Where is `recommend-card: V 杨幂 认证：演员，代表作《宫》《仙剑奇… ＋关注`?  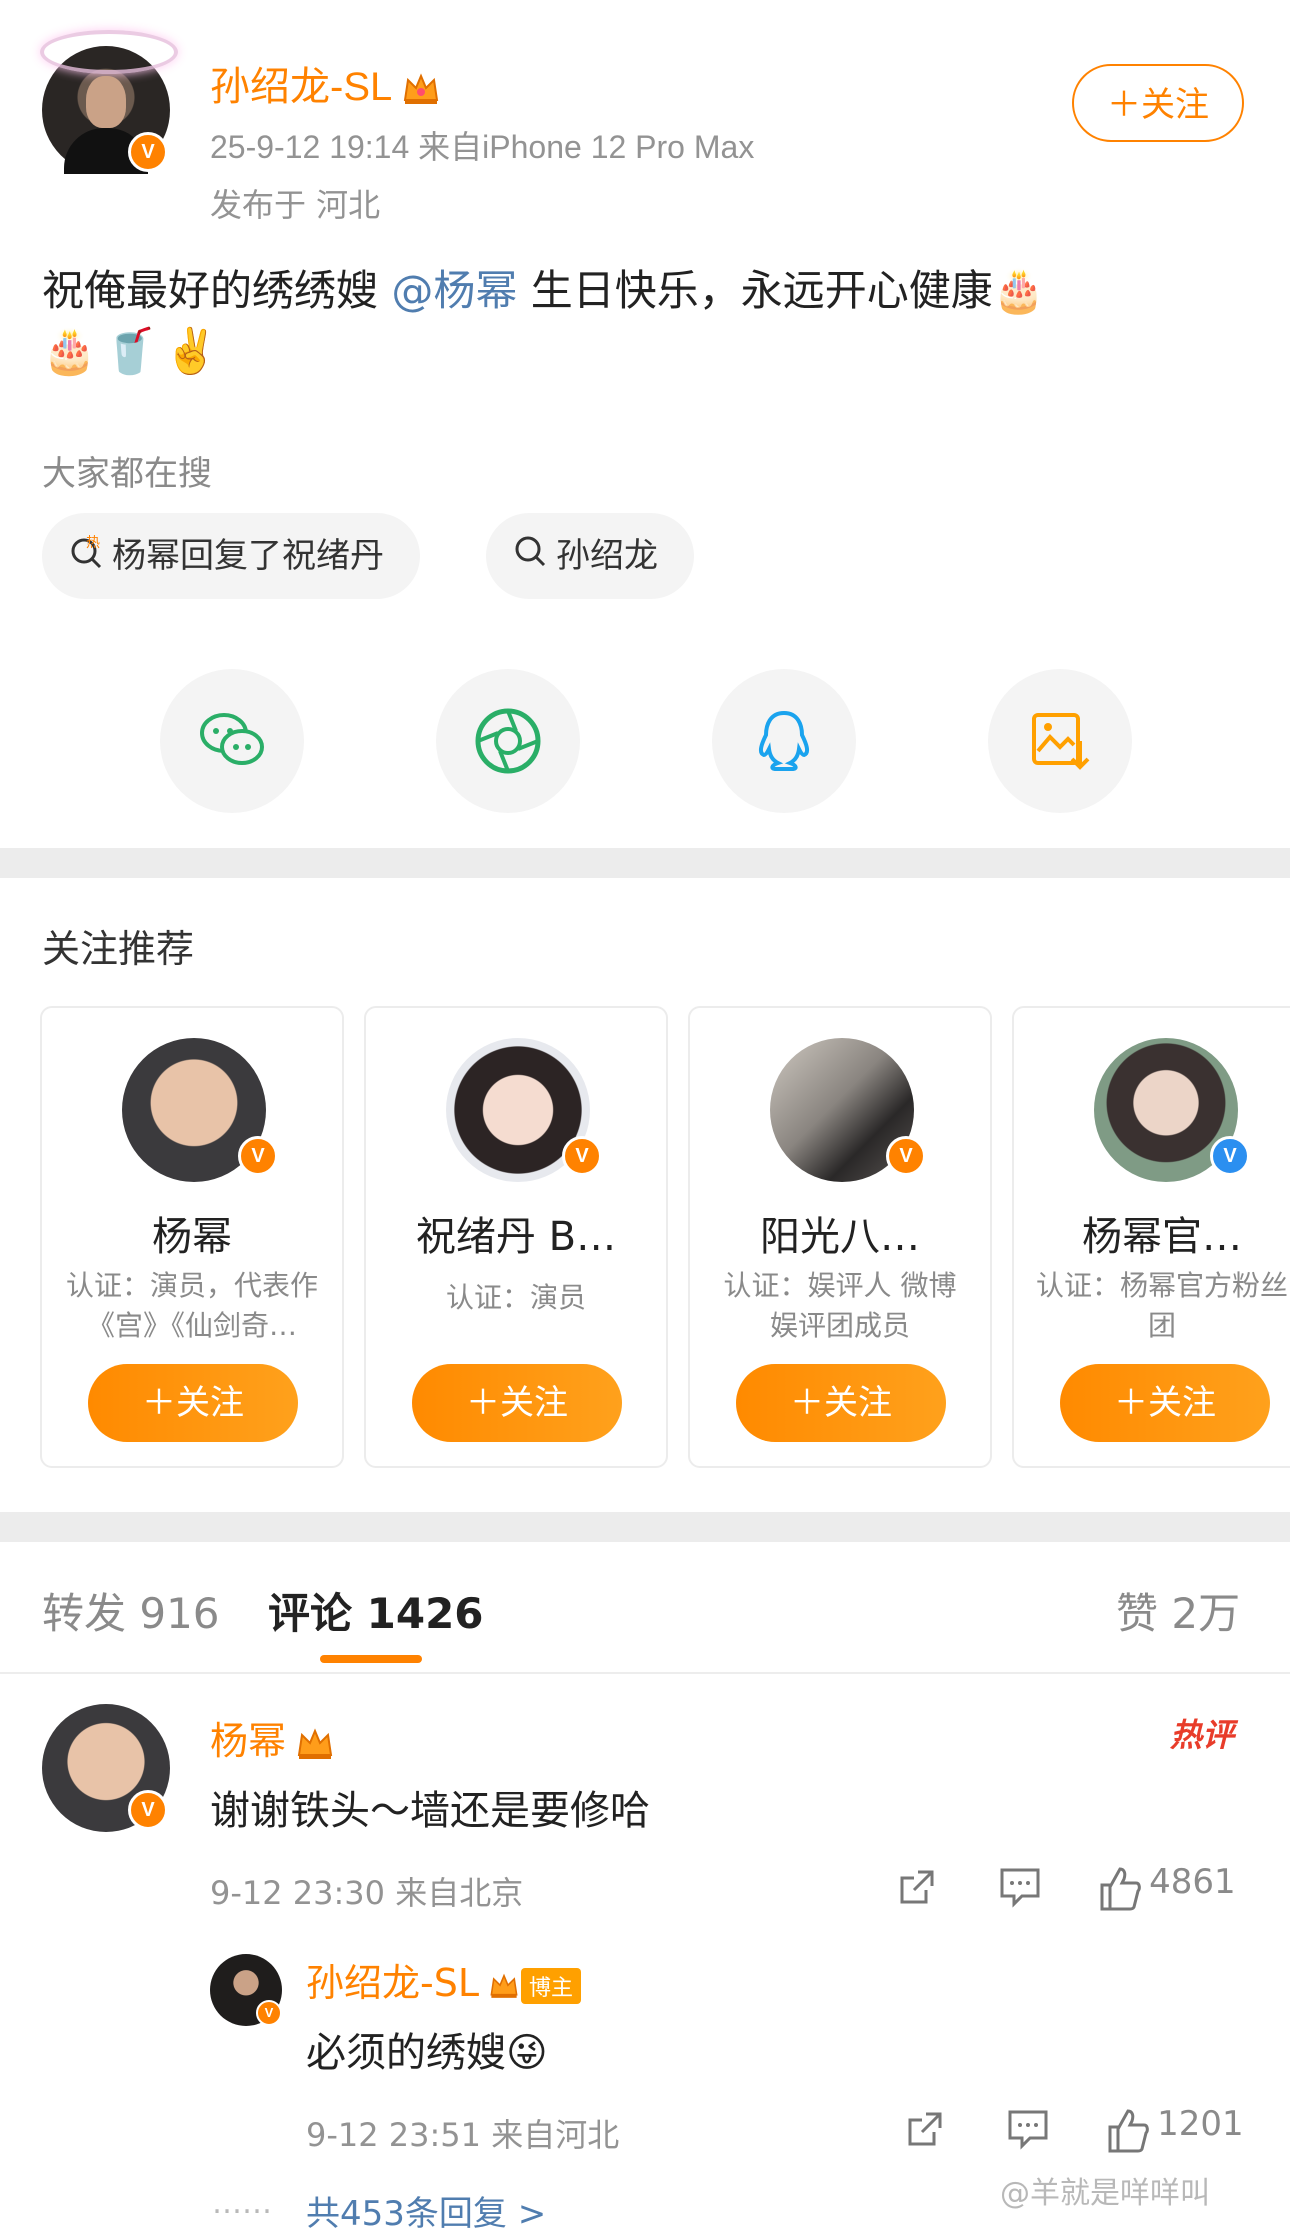
recommend-card: V 杨幂 认证：演员，代表作《宫》《仙剑奇… ＋关注 is located at coordinates (192, 1237).